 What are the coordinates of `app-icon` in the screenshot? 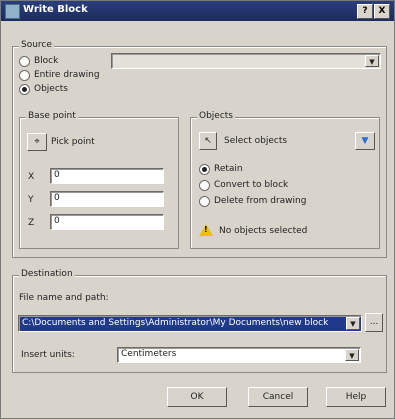 It's located at (12, 11).